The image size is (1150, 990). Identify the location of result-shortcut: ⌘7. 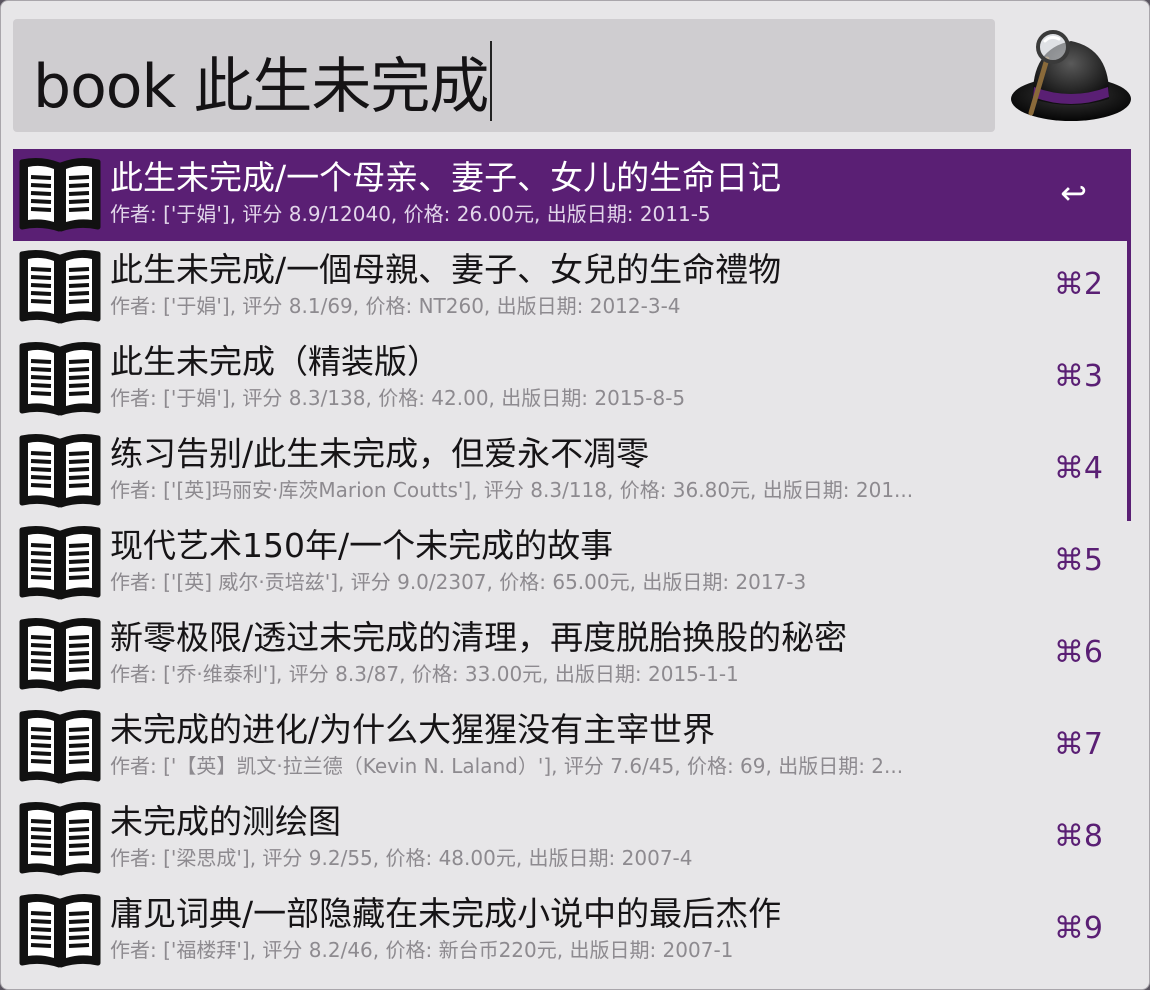
(1078, 744).